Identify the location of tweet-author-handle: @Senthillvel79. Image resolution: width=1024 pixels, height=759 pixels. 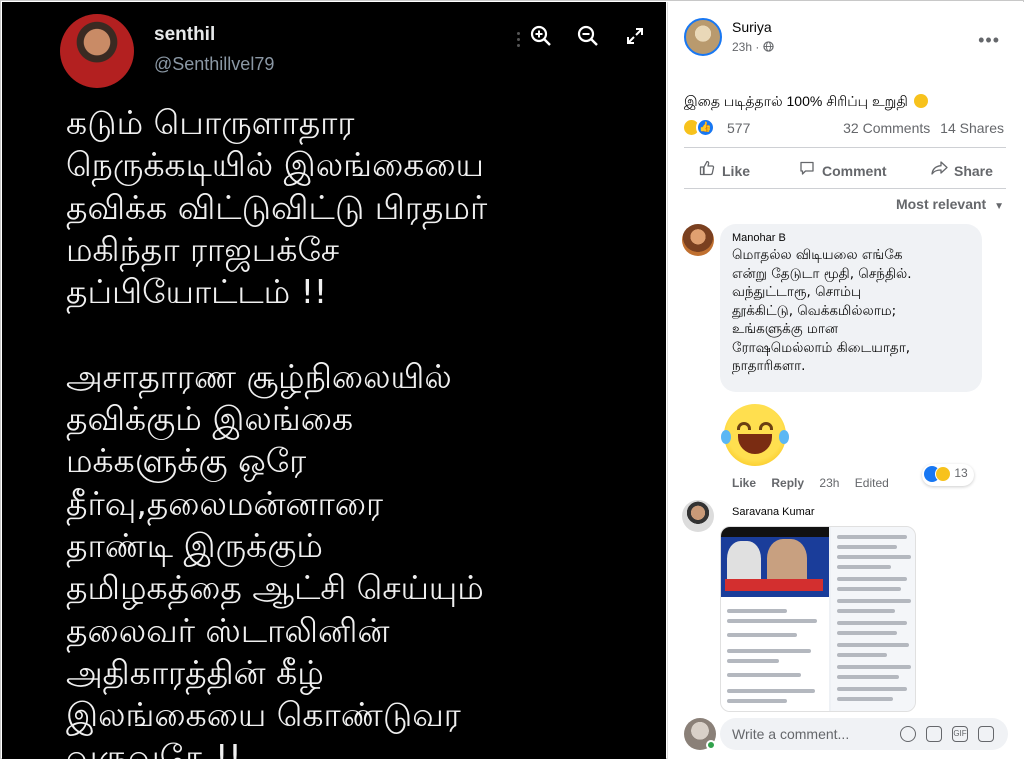
(214, 64).